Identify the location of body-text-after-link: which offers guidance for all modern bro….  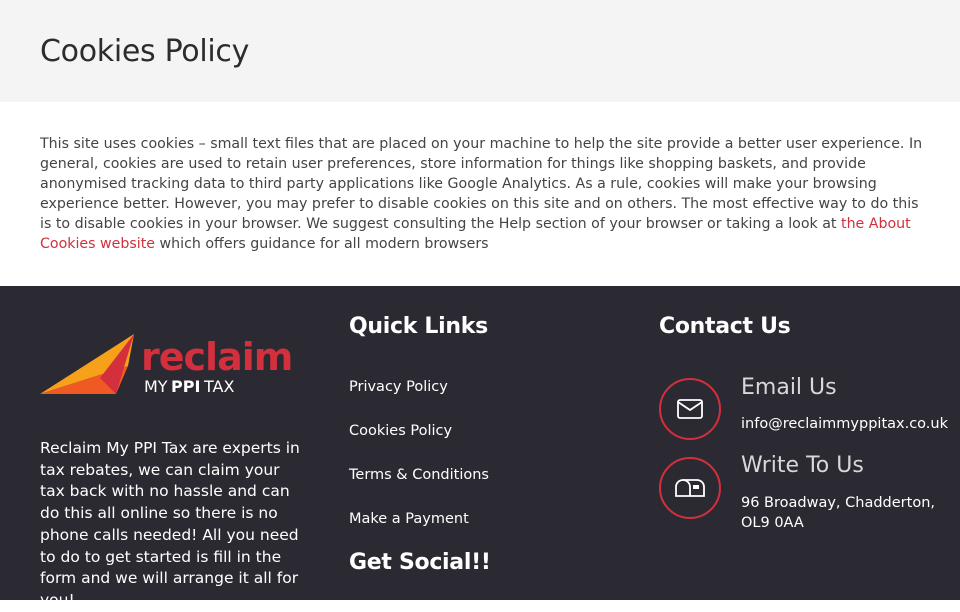
(322, 244).